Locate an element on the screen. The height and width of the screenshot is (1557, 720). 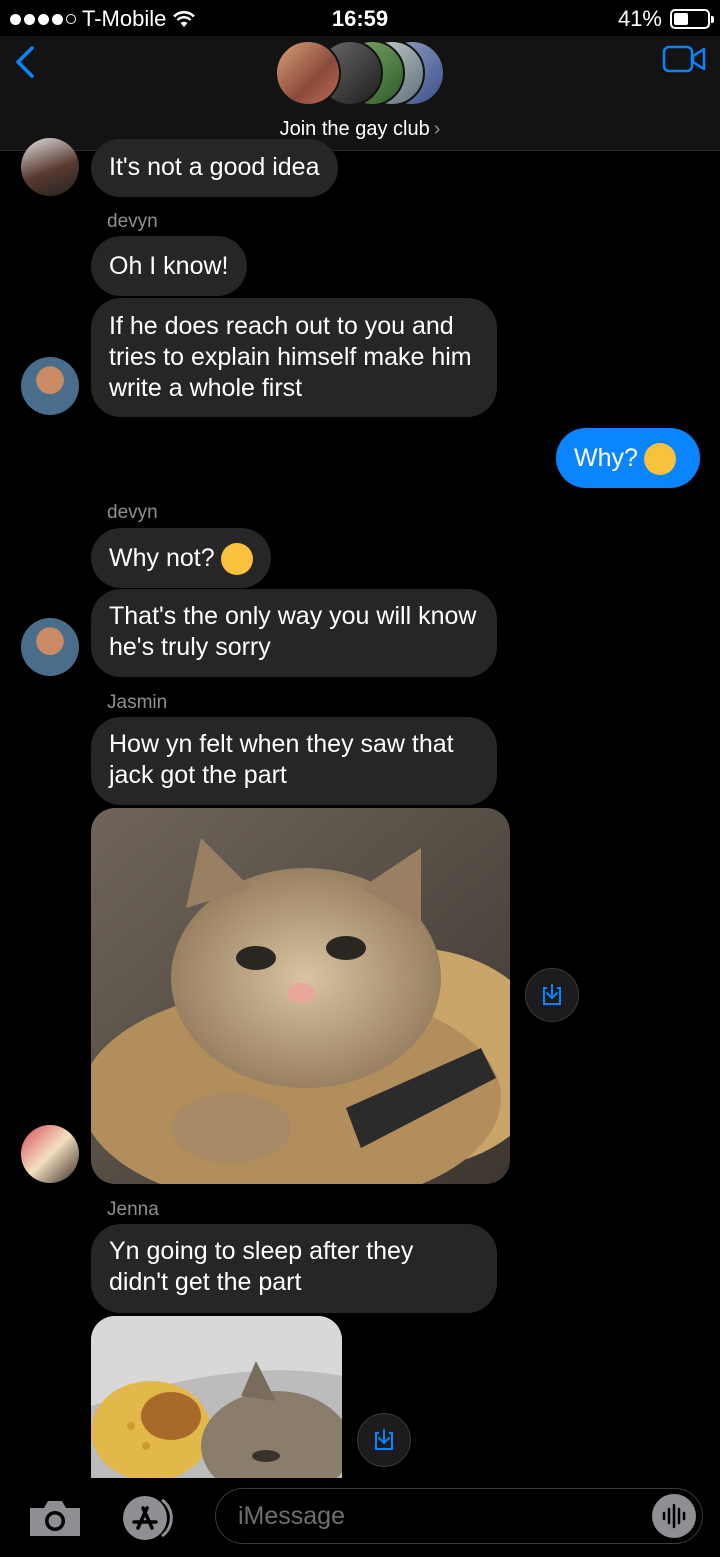
message-bubble: Oh I know! is located at coordinates (169, 266).